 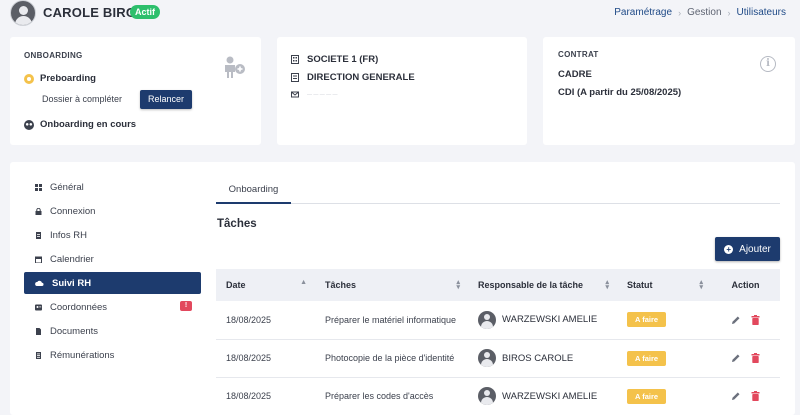 What do you see at coordinates (72, 283) in the screenshot?
I see `sidebar-item-label: Suivi RH` at bounding box center [72, 283].